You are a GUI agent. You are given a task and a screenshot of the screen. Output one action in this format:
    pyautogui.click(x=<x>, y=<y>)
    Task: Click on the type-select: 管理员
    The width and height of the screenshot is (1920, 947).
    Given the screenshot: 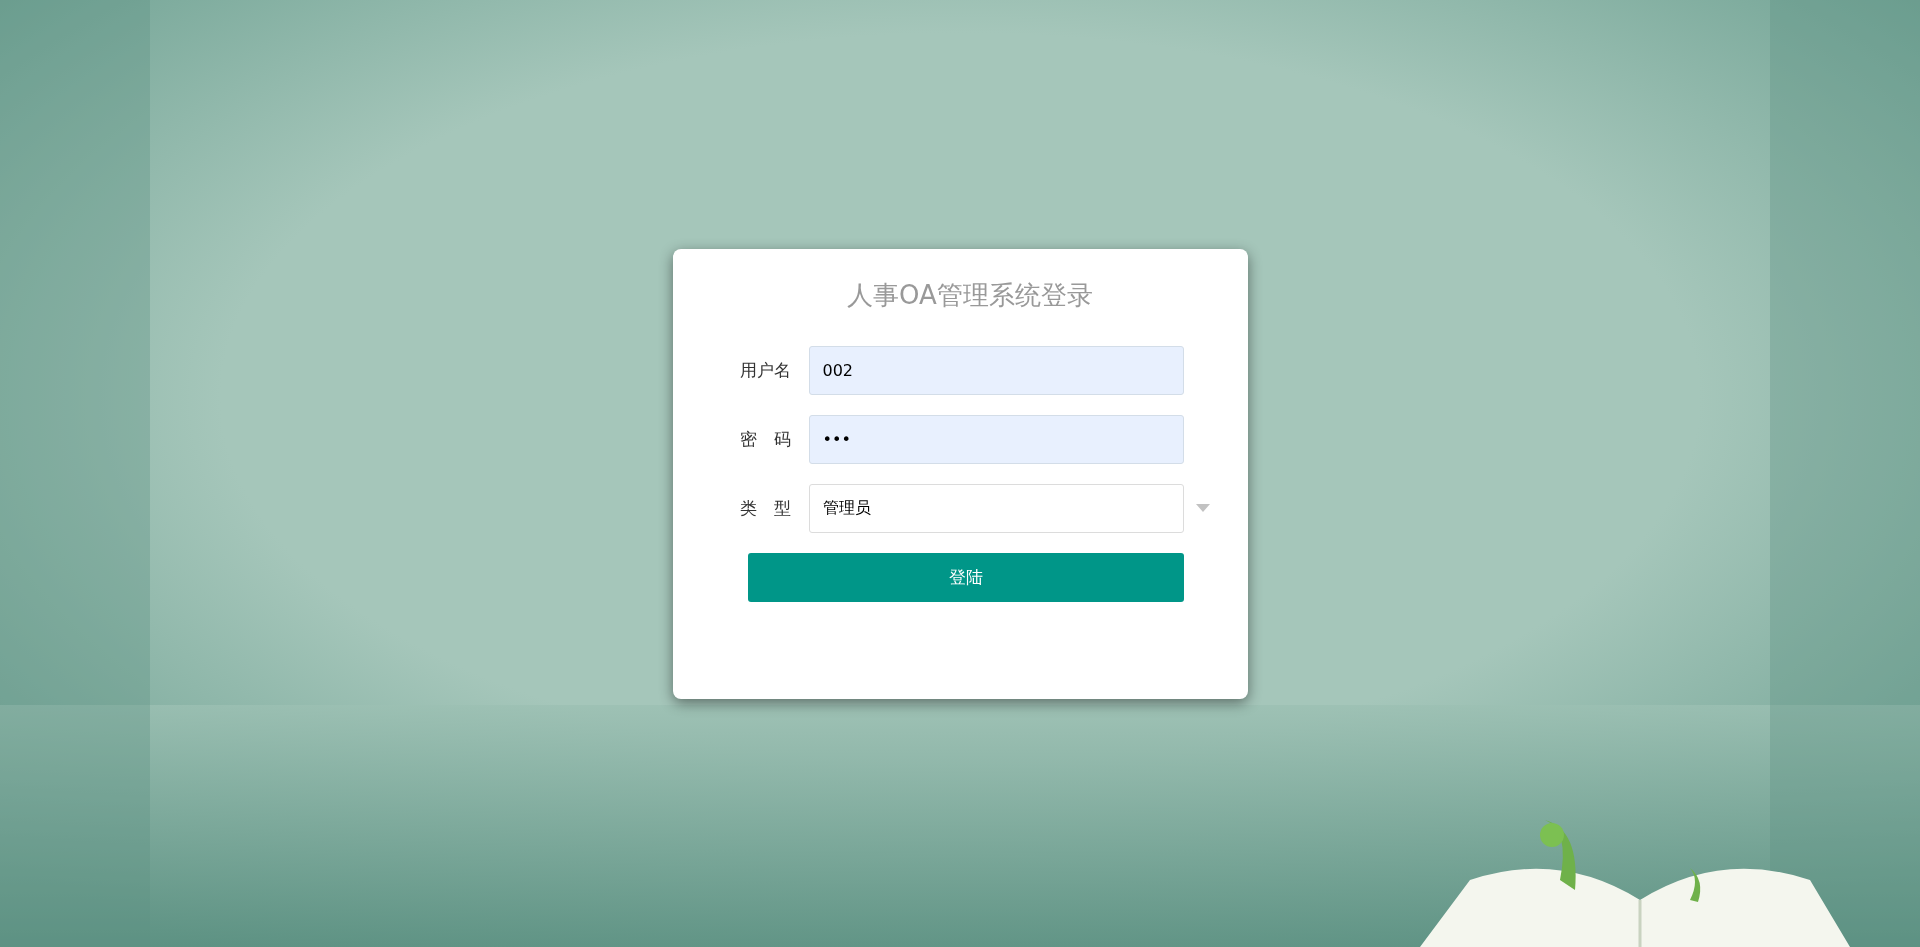 What is the action you would take?
    pyautogui.click(x=996, y=508)
    